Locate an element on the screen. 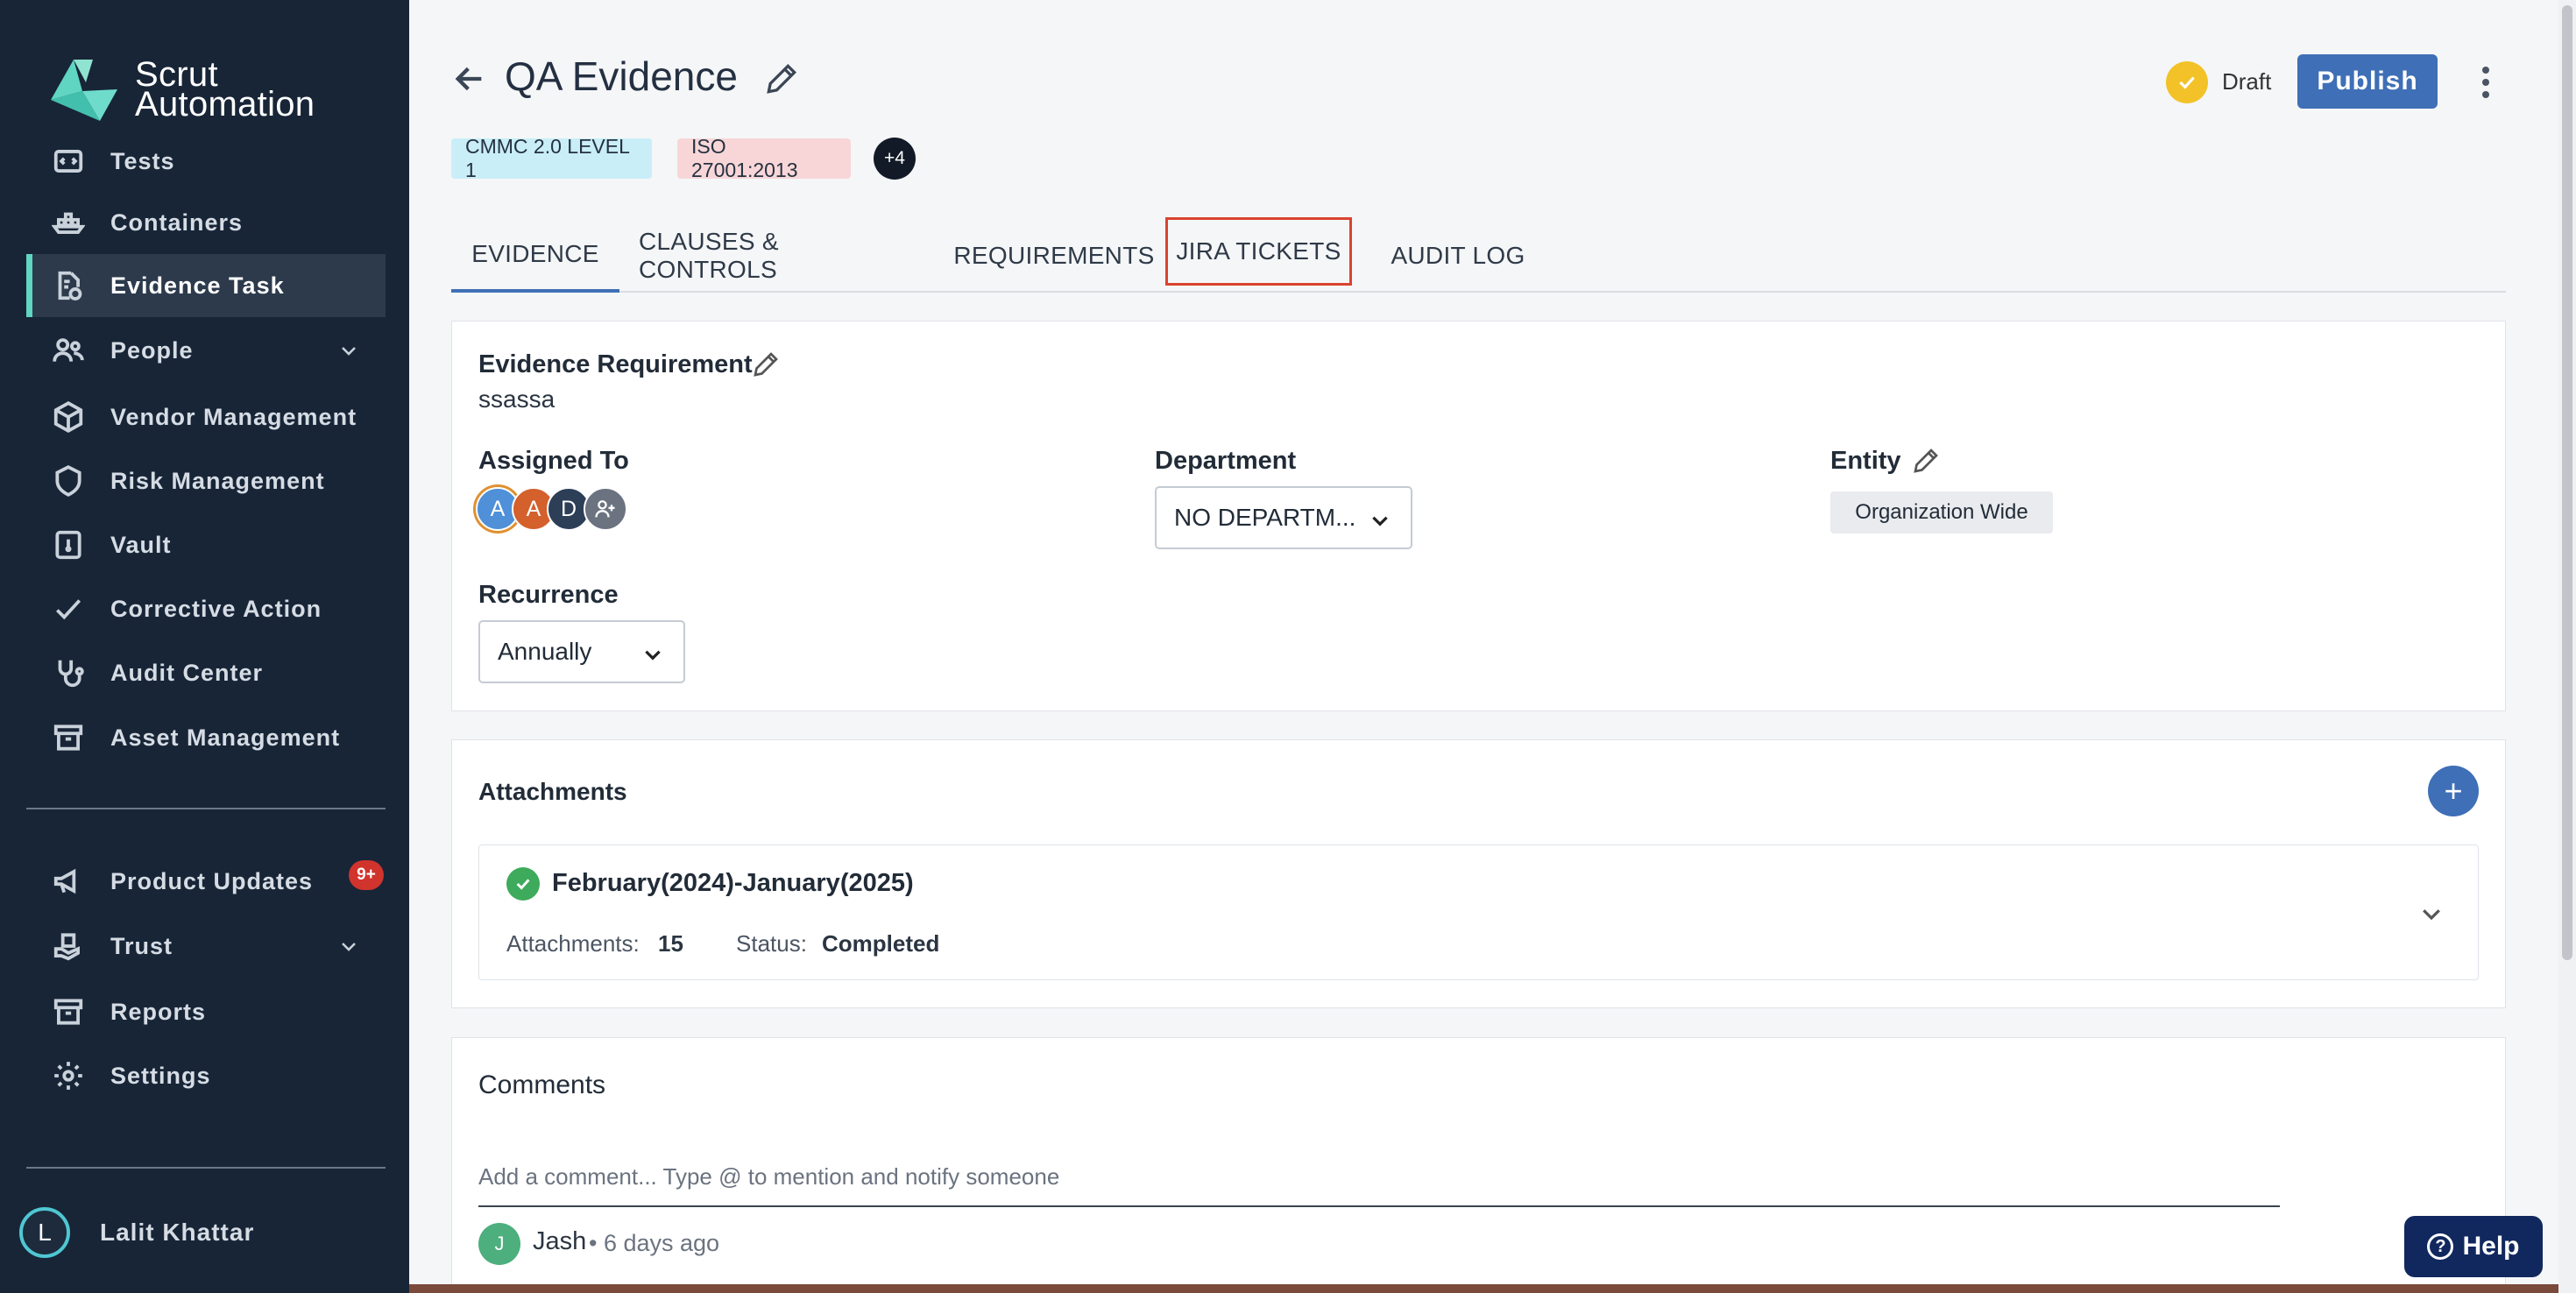  more-options-icon is located at coordinates (2486, 82).